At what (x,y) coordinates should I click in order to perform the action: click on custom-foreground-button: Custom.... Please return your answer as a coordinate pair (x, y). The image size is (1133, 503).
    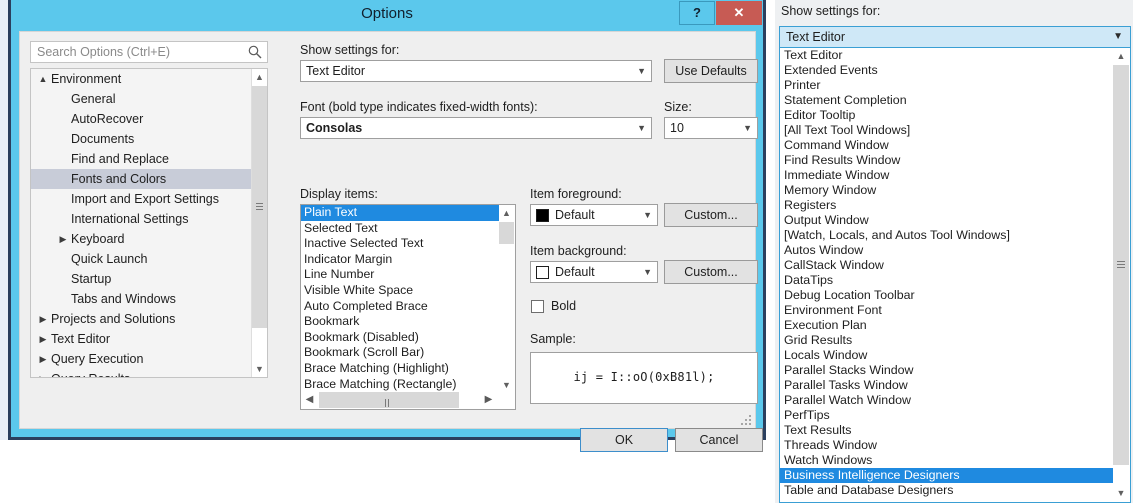
    Looking at the image, I should click on (711, 215).